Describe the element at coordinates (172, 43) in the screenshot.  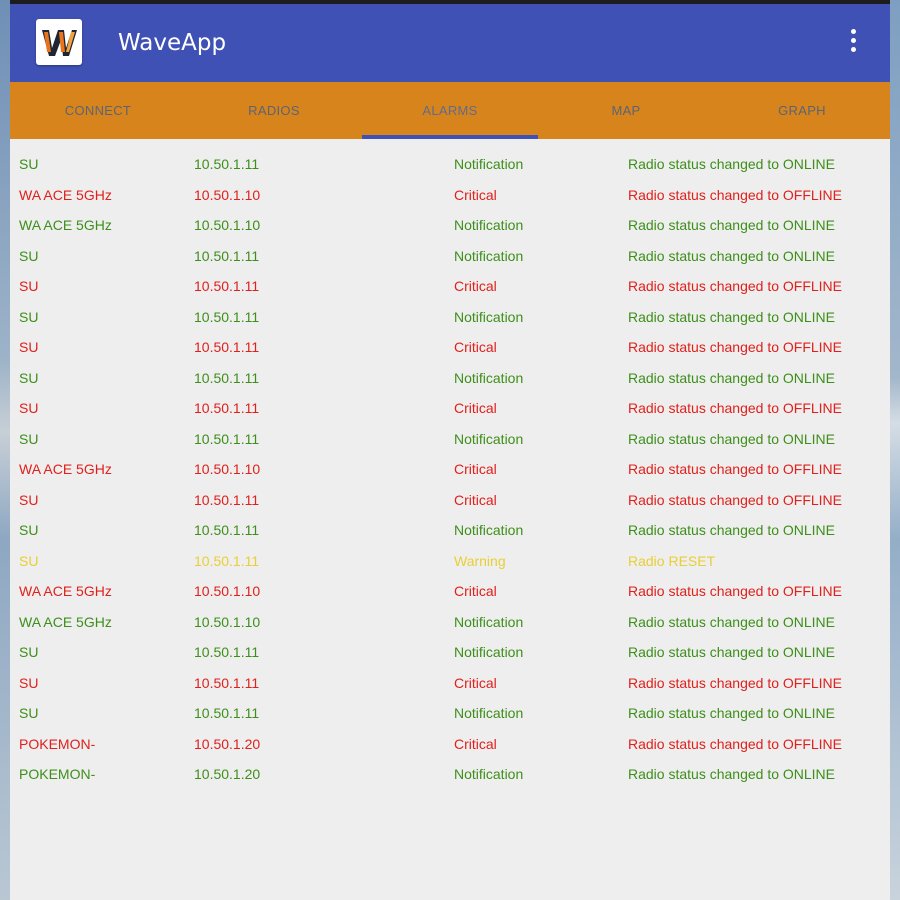
I see `app-title: WaveApp` at that location.